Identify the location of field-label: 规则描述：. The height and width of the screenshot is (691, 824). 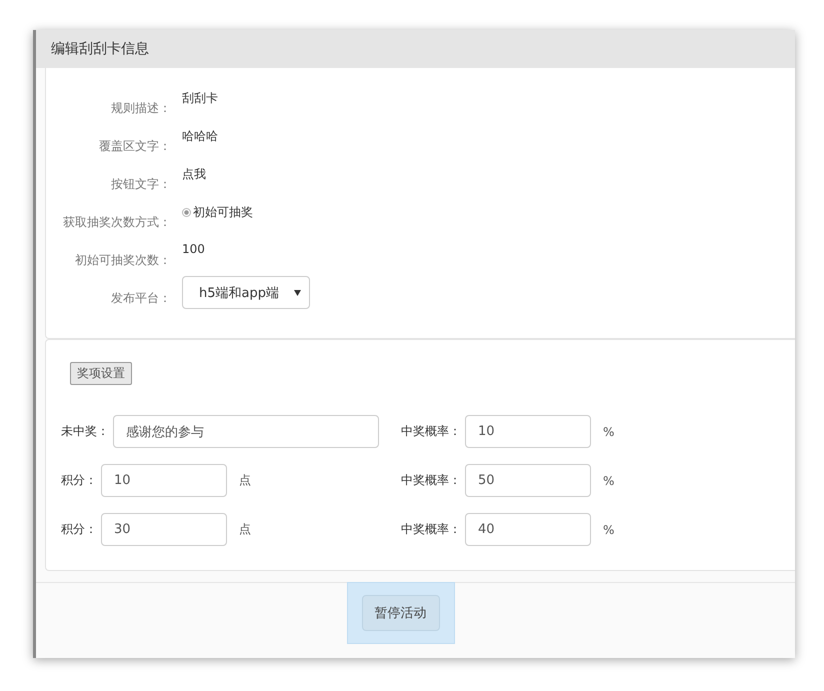
(140, 108).